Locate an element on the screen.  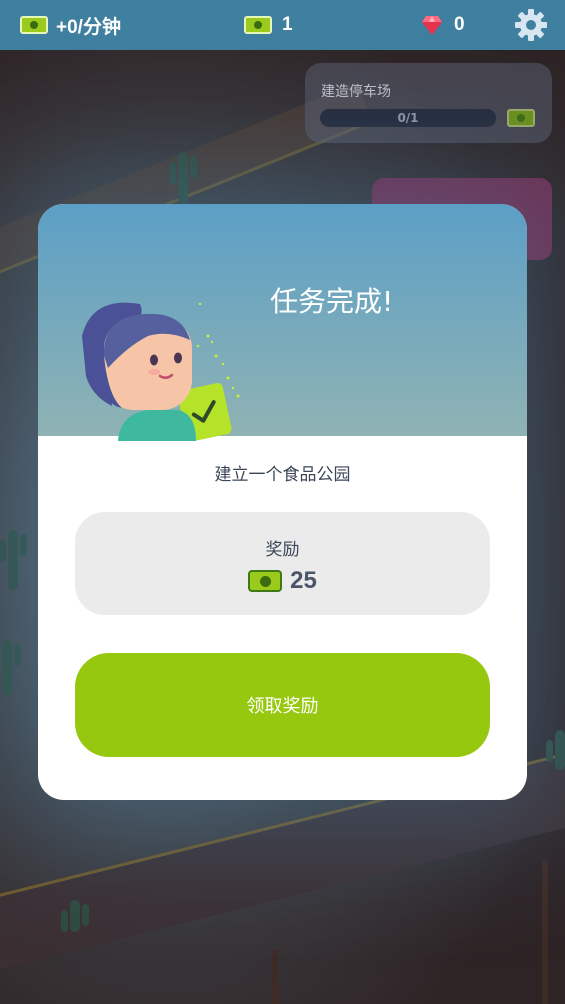
claim-reward-button: 领取奖励 is located at coordinates (282, 705).